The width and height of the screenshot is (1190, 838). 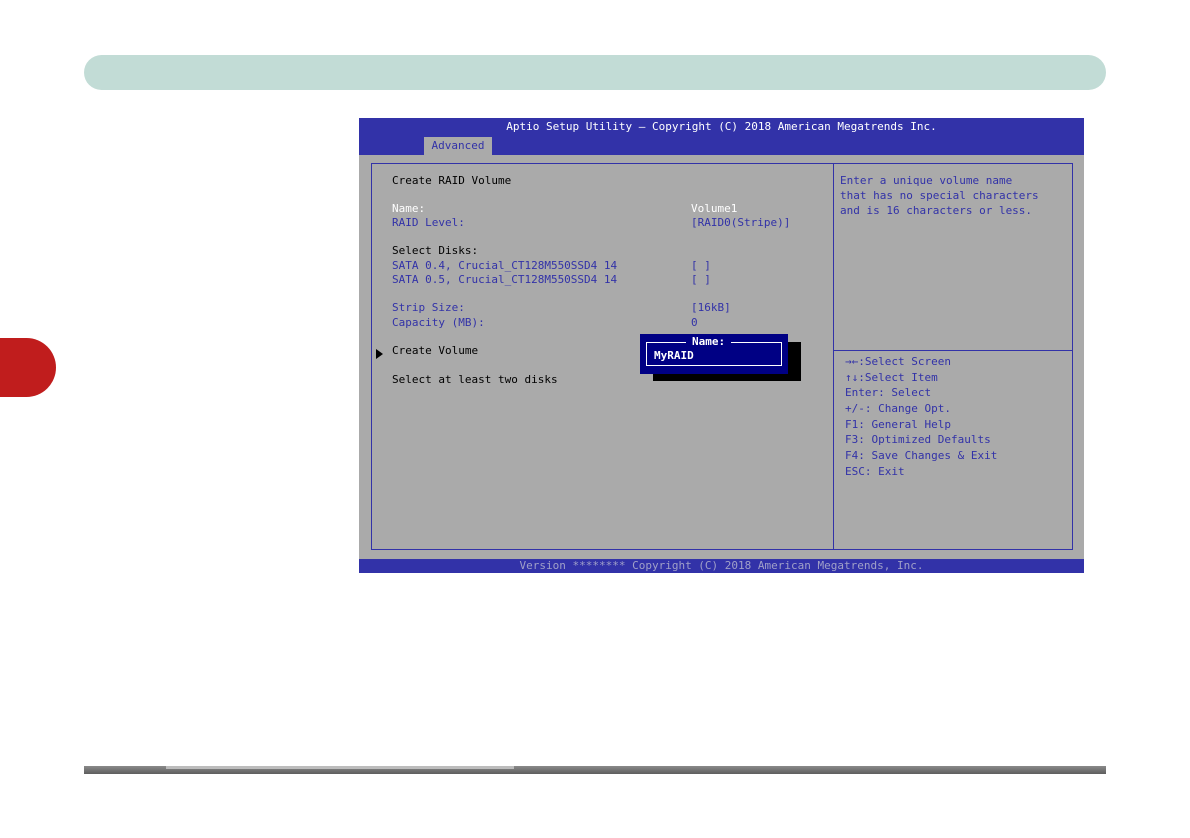 I want to click on disk-item-label: SATA 0.4, Crucial_CT128M550SSD4 14, so click(x=504, y=266).